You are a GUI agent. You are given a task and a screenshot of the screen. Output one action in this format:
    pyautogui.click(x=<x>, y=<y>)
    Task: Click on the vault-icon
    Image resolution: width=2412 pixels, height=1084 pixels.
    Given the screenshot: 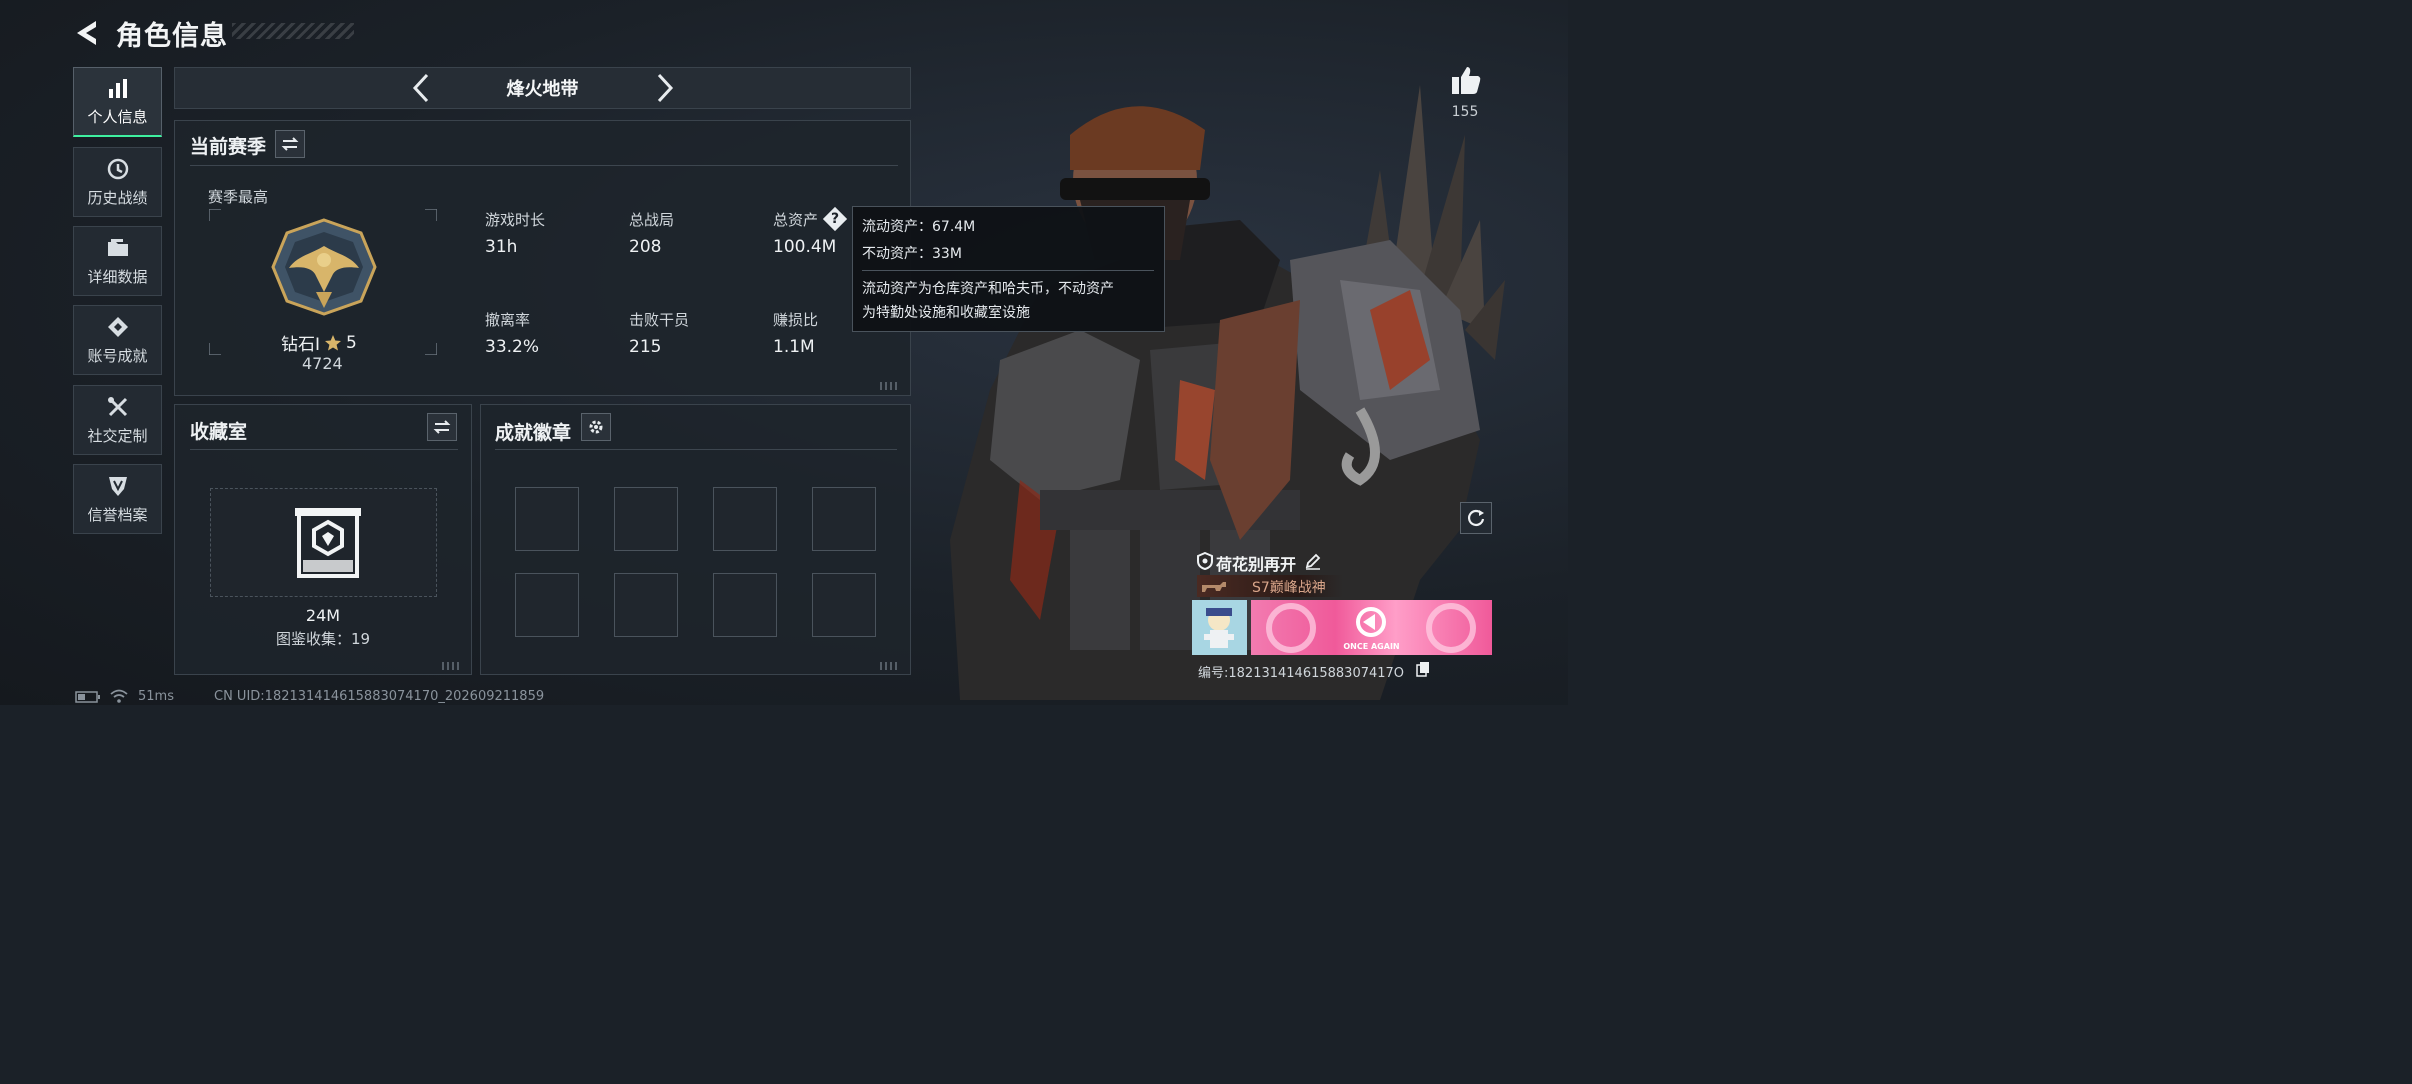 What is the action you would take?
    pyautogui.click(x=328, y=543)
    